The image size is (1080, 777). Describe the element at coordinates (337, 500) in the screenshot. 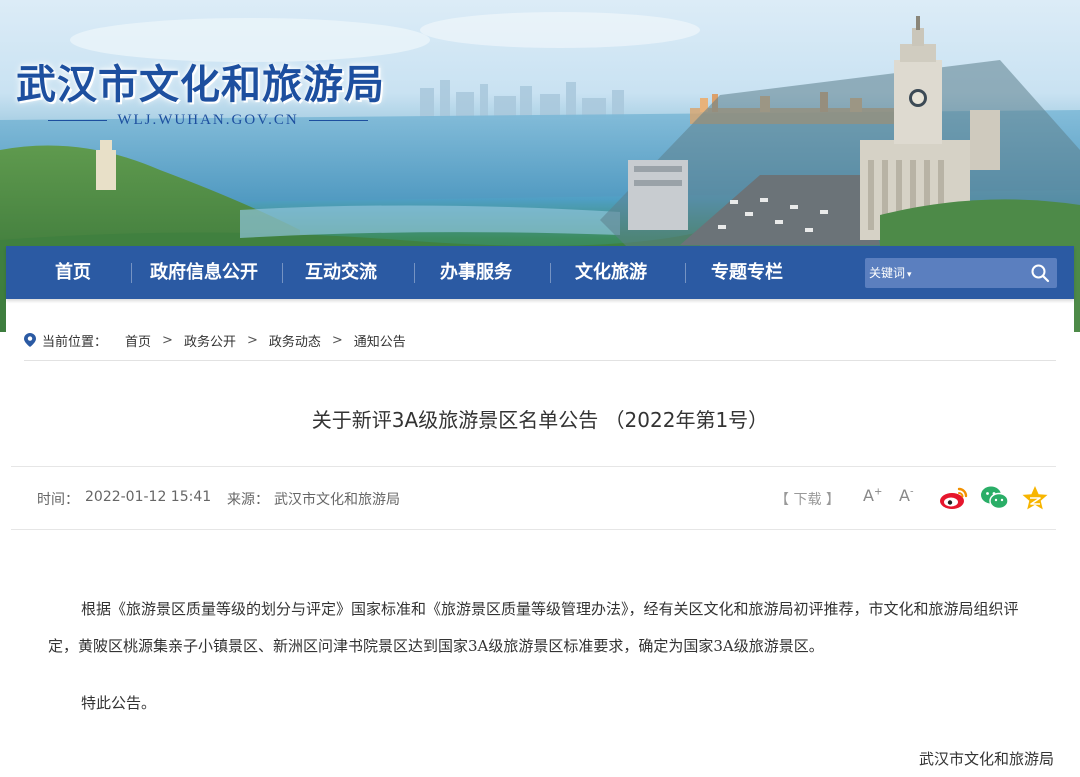

I see `source-value: 武汉市文化和旅游局` at that location.